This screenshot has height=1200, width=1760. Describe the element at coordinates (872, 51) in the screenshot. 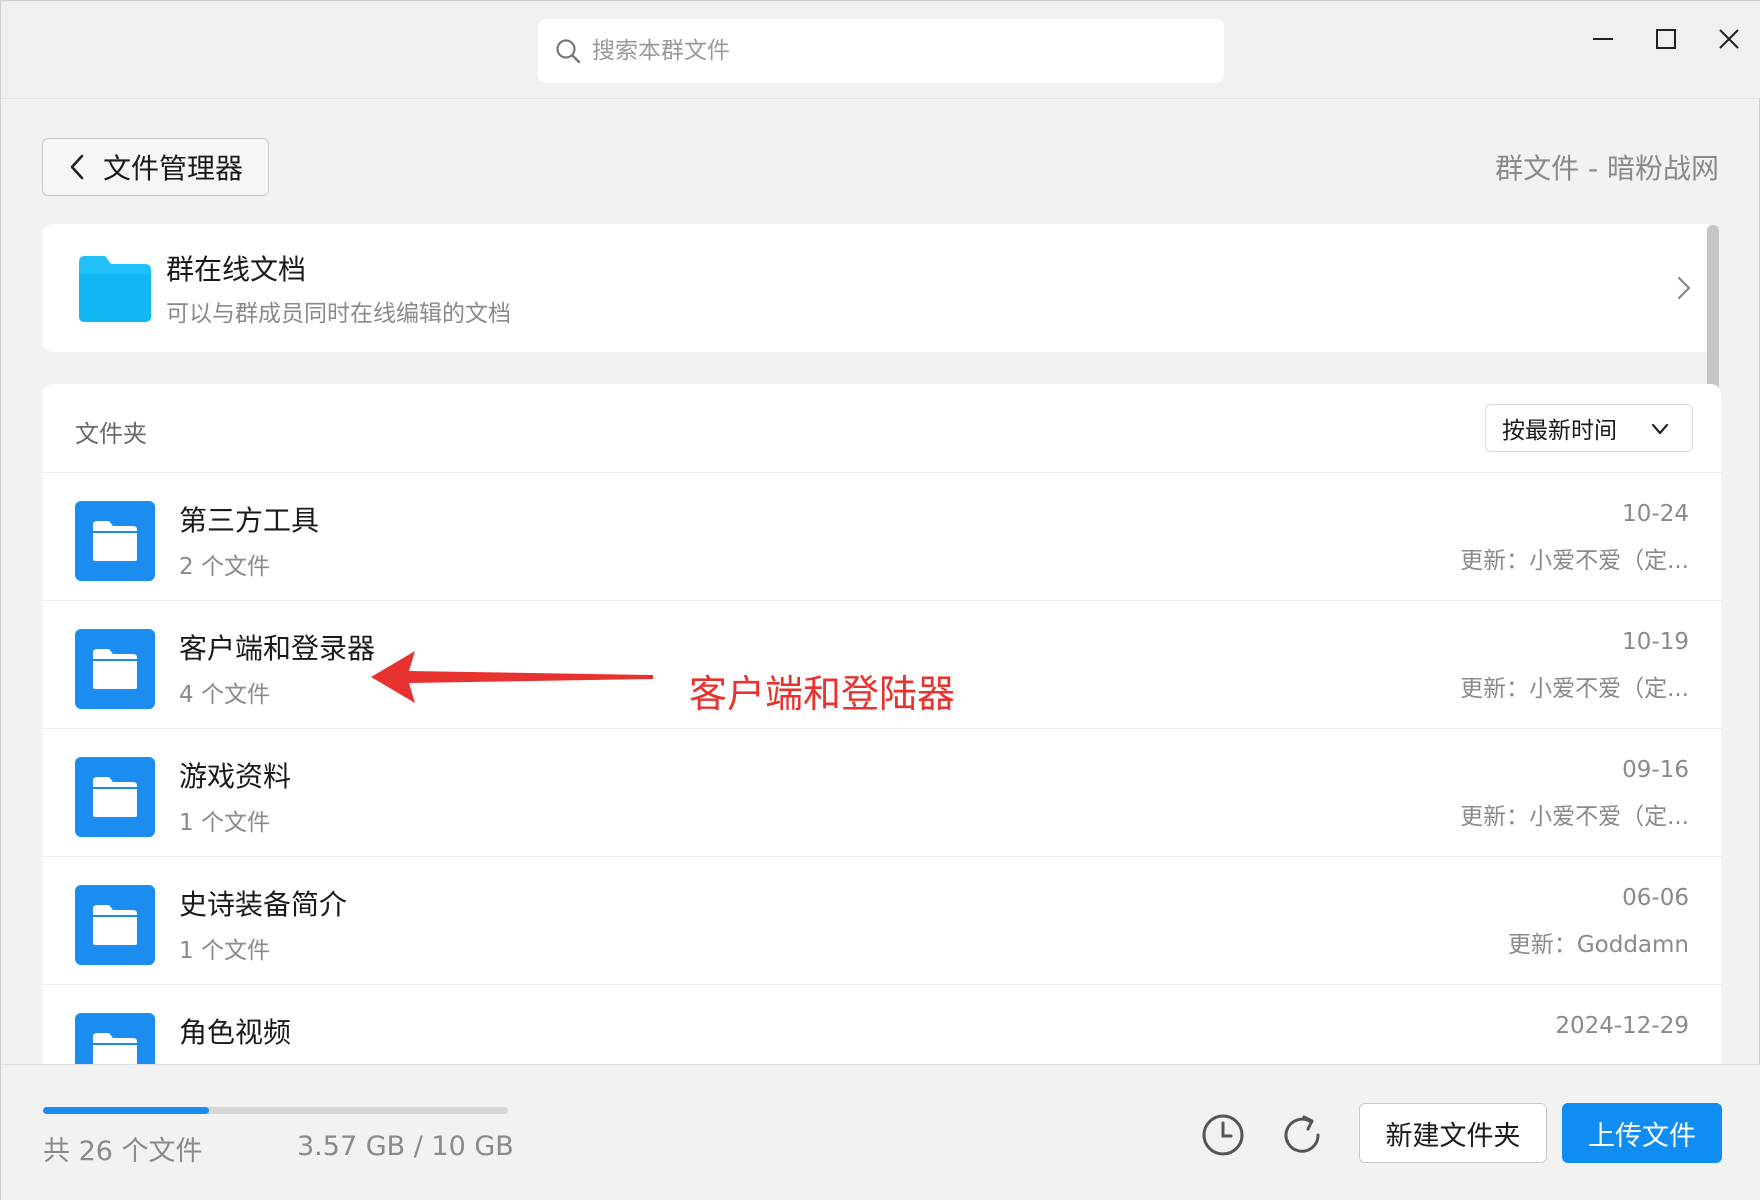

I see `search-input` at that location.